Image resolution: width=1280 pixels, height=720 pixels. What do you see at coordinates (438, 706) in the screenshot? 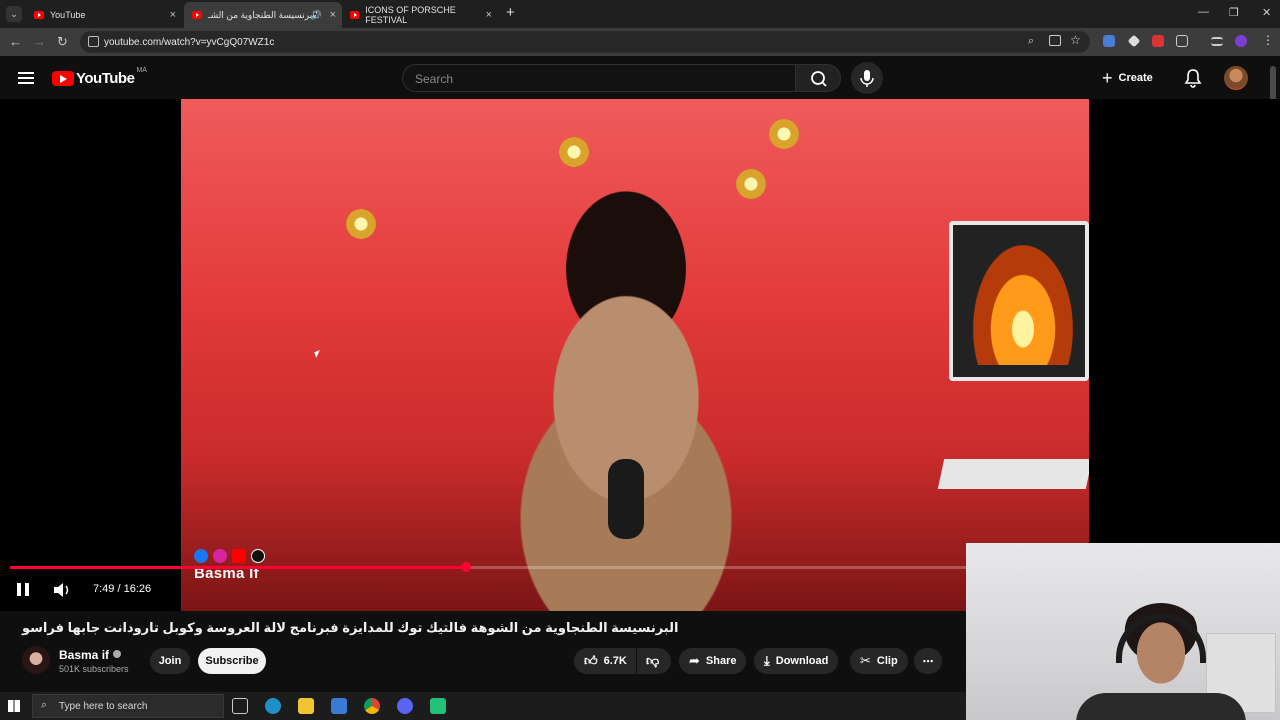
I see `app-green-icon` at bounding box center [438, 706].